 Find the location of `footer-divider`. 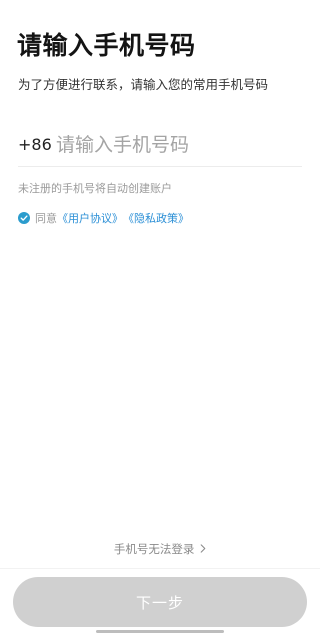

footer-divider is located at coordinates (160, 568).